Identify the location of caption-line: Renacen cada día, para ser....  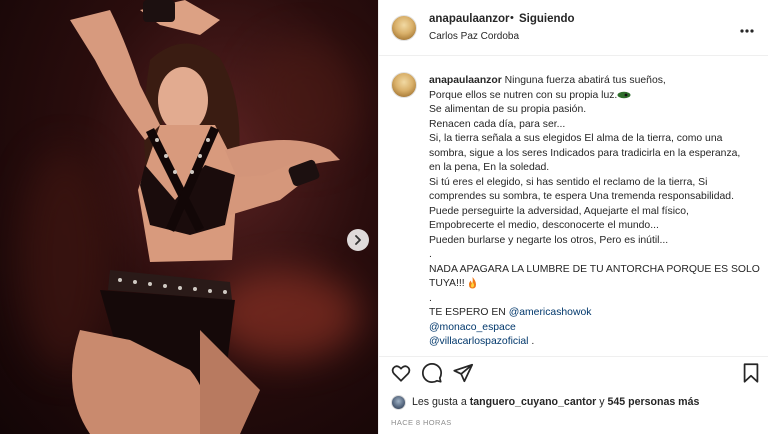
(497, 124).